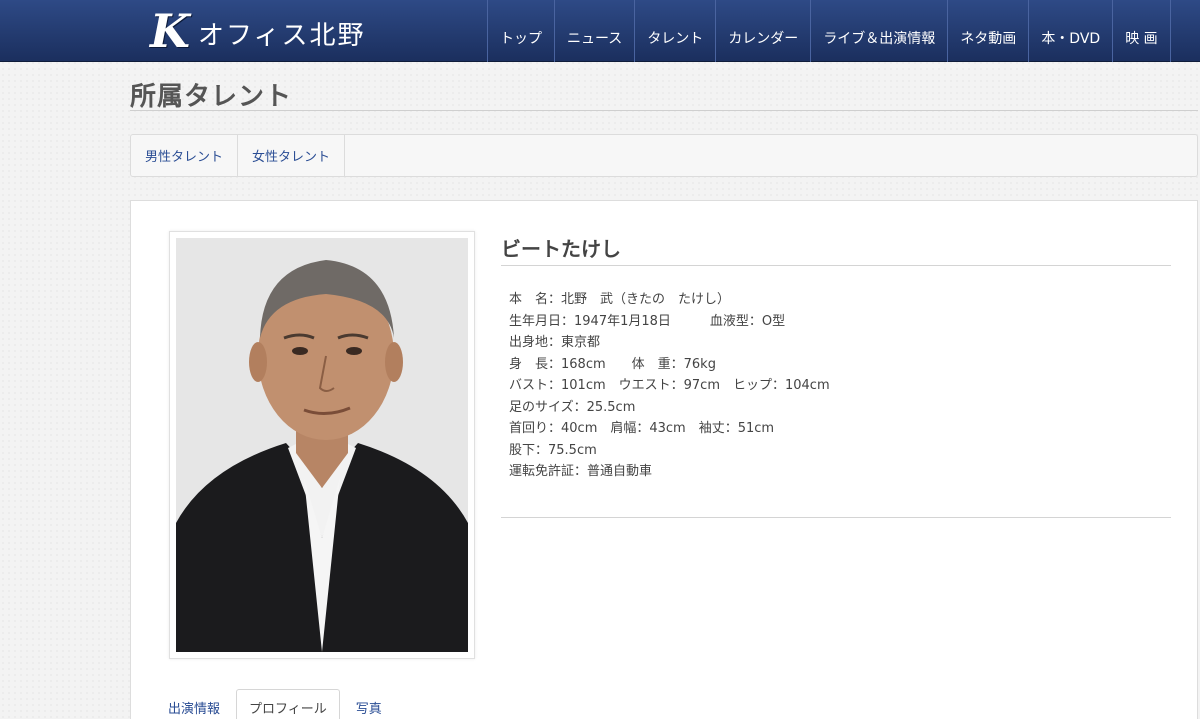 Image resolution: width=1200 pixels, height=719 pixels. What do you see at coordinates (194, 704) in the screenshot?
I see `tab-appearances: 出演情報` at bounding box center [194, 704].